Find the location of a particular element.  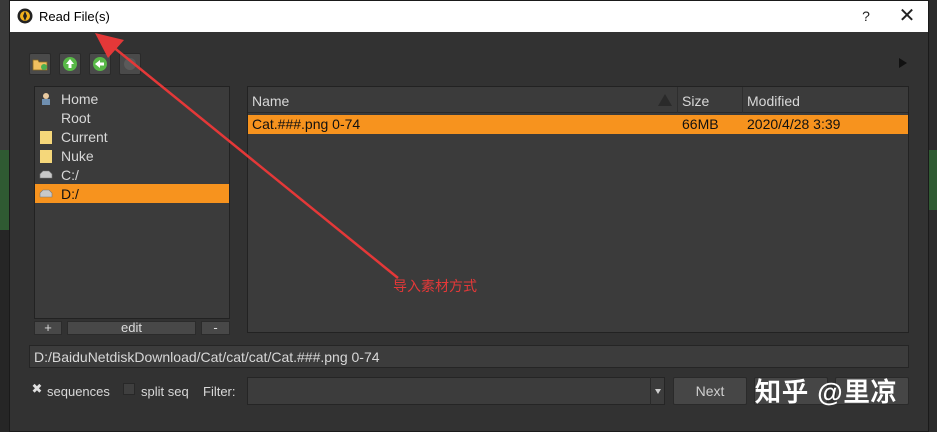

filter-dropdown-icon is located at coordinates (657, 391).